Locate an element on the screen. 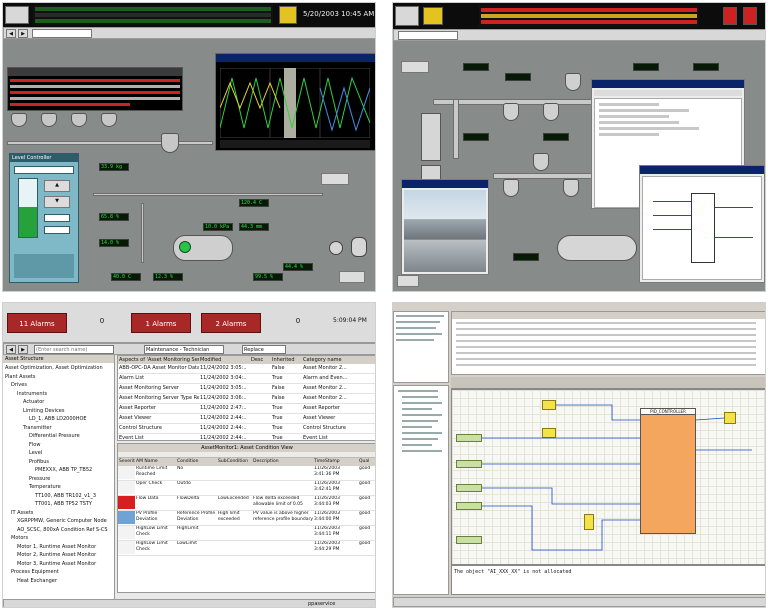  control-diagram-window is located at coordinates (702, 224).